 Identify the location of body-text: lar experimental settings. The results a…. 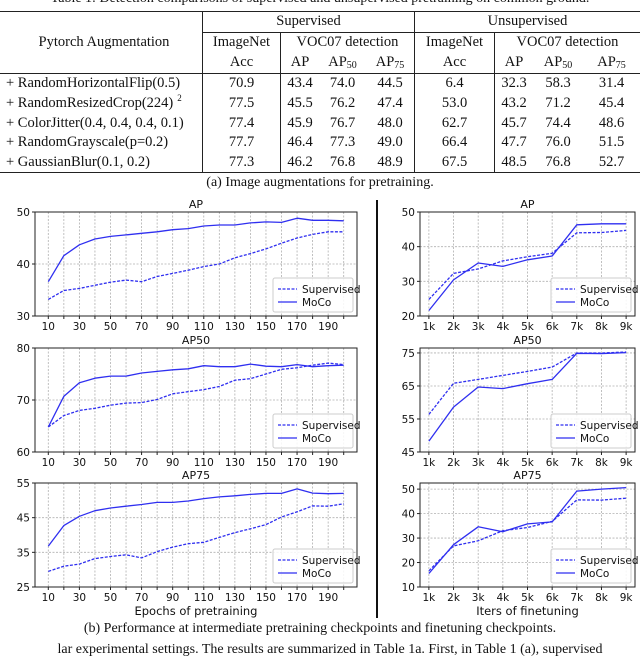
(320, 650).